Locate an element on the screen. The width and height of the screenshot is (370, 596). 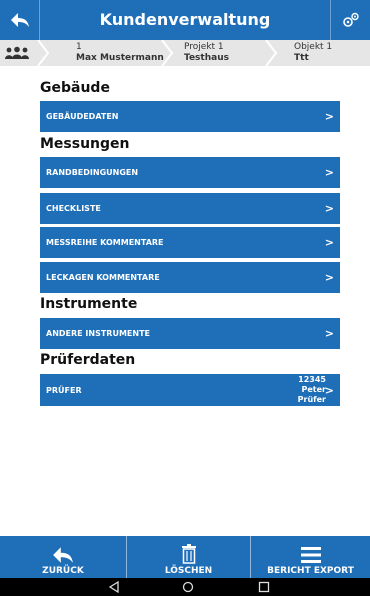
settings-button is located at coordinates (350, 20).